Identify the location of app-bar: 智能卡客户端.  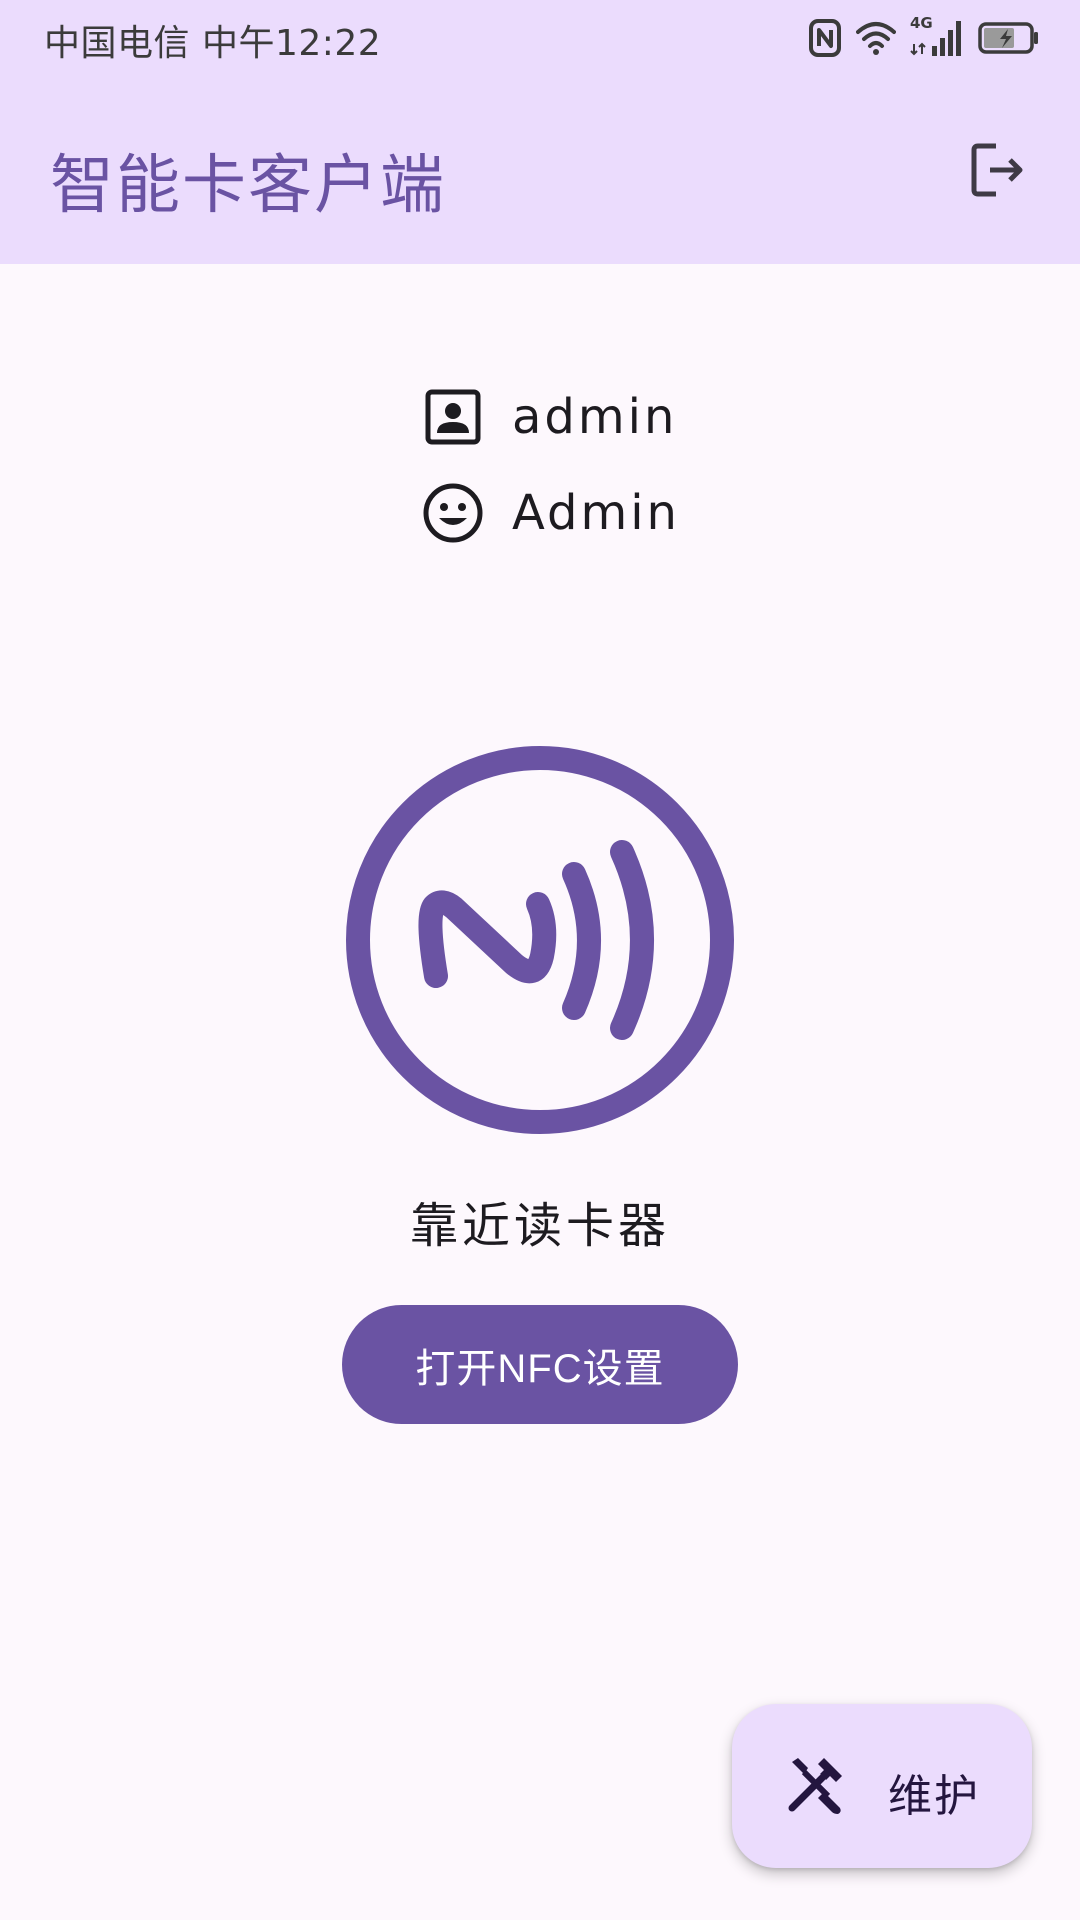
(540, 171).